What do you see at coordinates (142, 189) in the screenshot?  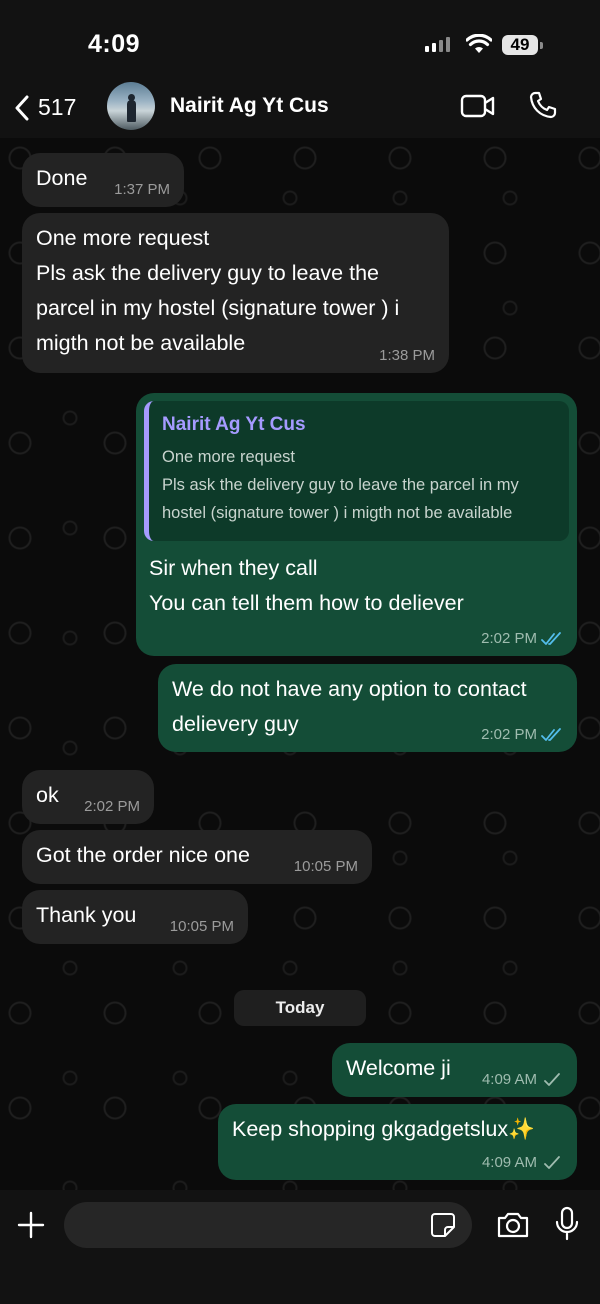 I see `message-time: 1:37 PM` at bounding box center [142, 189].